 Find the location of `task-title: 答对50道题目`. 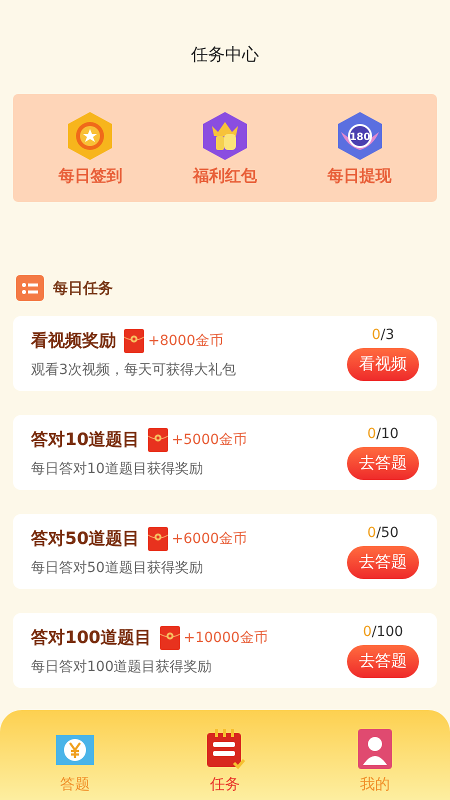

task-title: 答对50道题目 is located at coordinates (85, 539).